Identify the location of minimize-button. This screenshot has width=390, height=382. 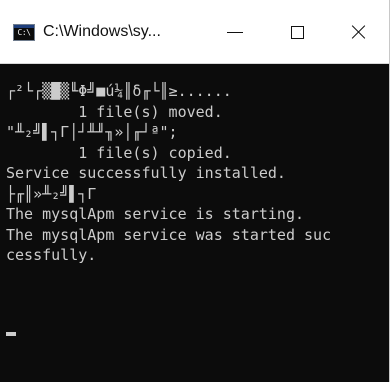
(235, 32).